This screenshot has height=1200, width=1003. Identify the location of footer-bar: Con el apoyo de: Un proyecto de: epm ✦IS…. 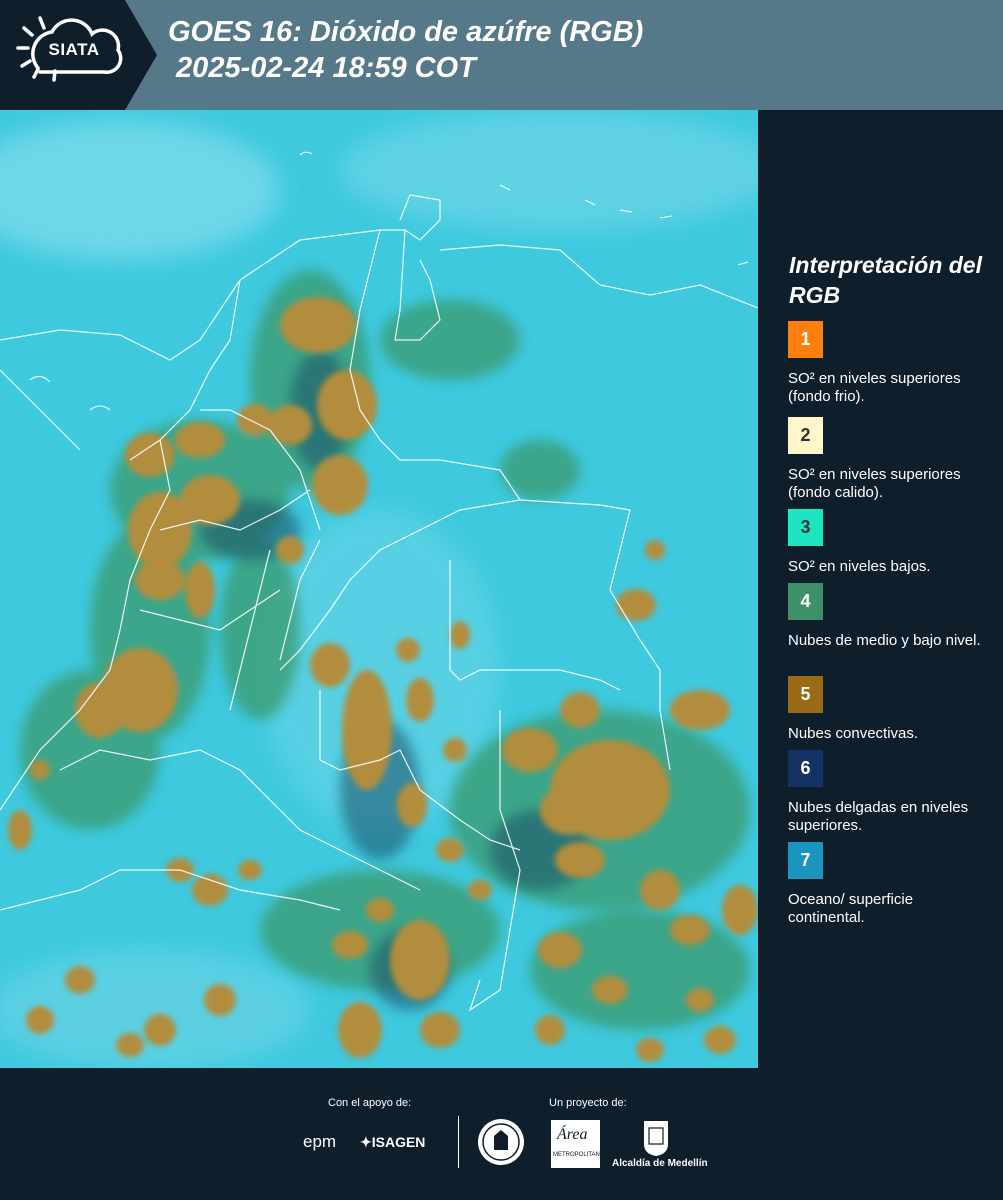
(501, 1134).